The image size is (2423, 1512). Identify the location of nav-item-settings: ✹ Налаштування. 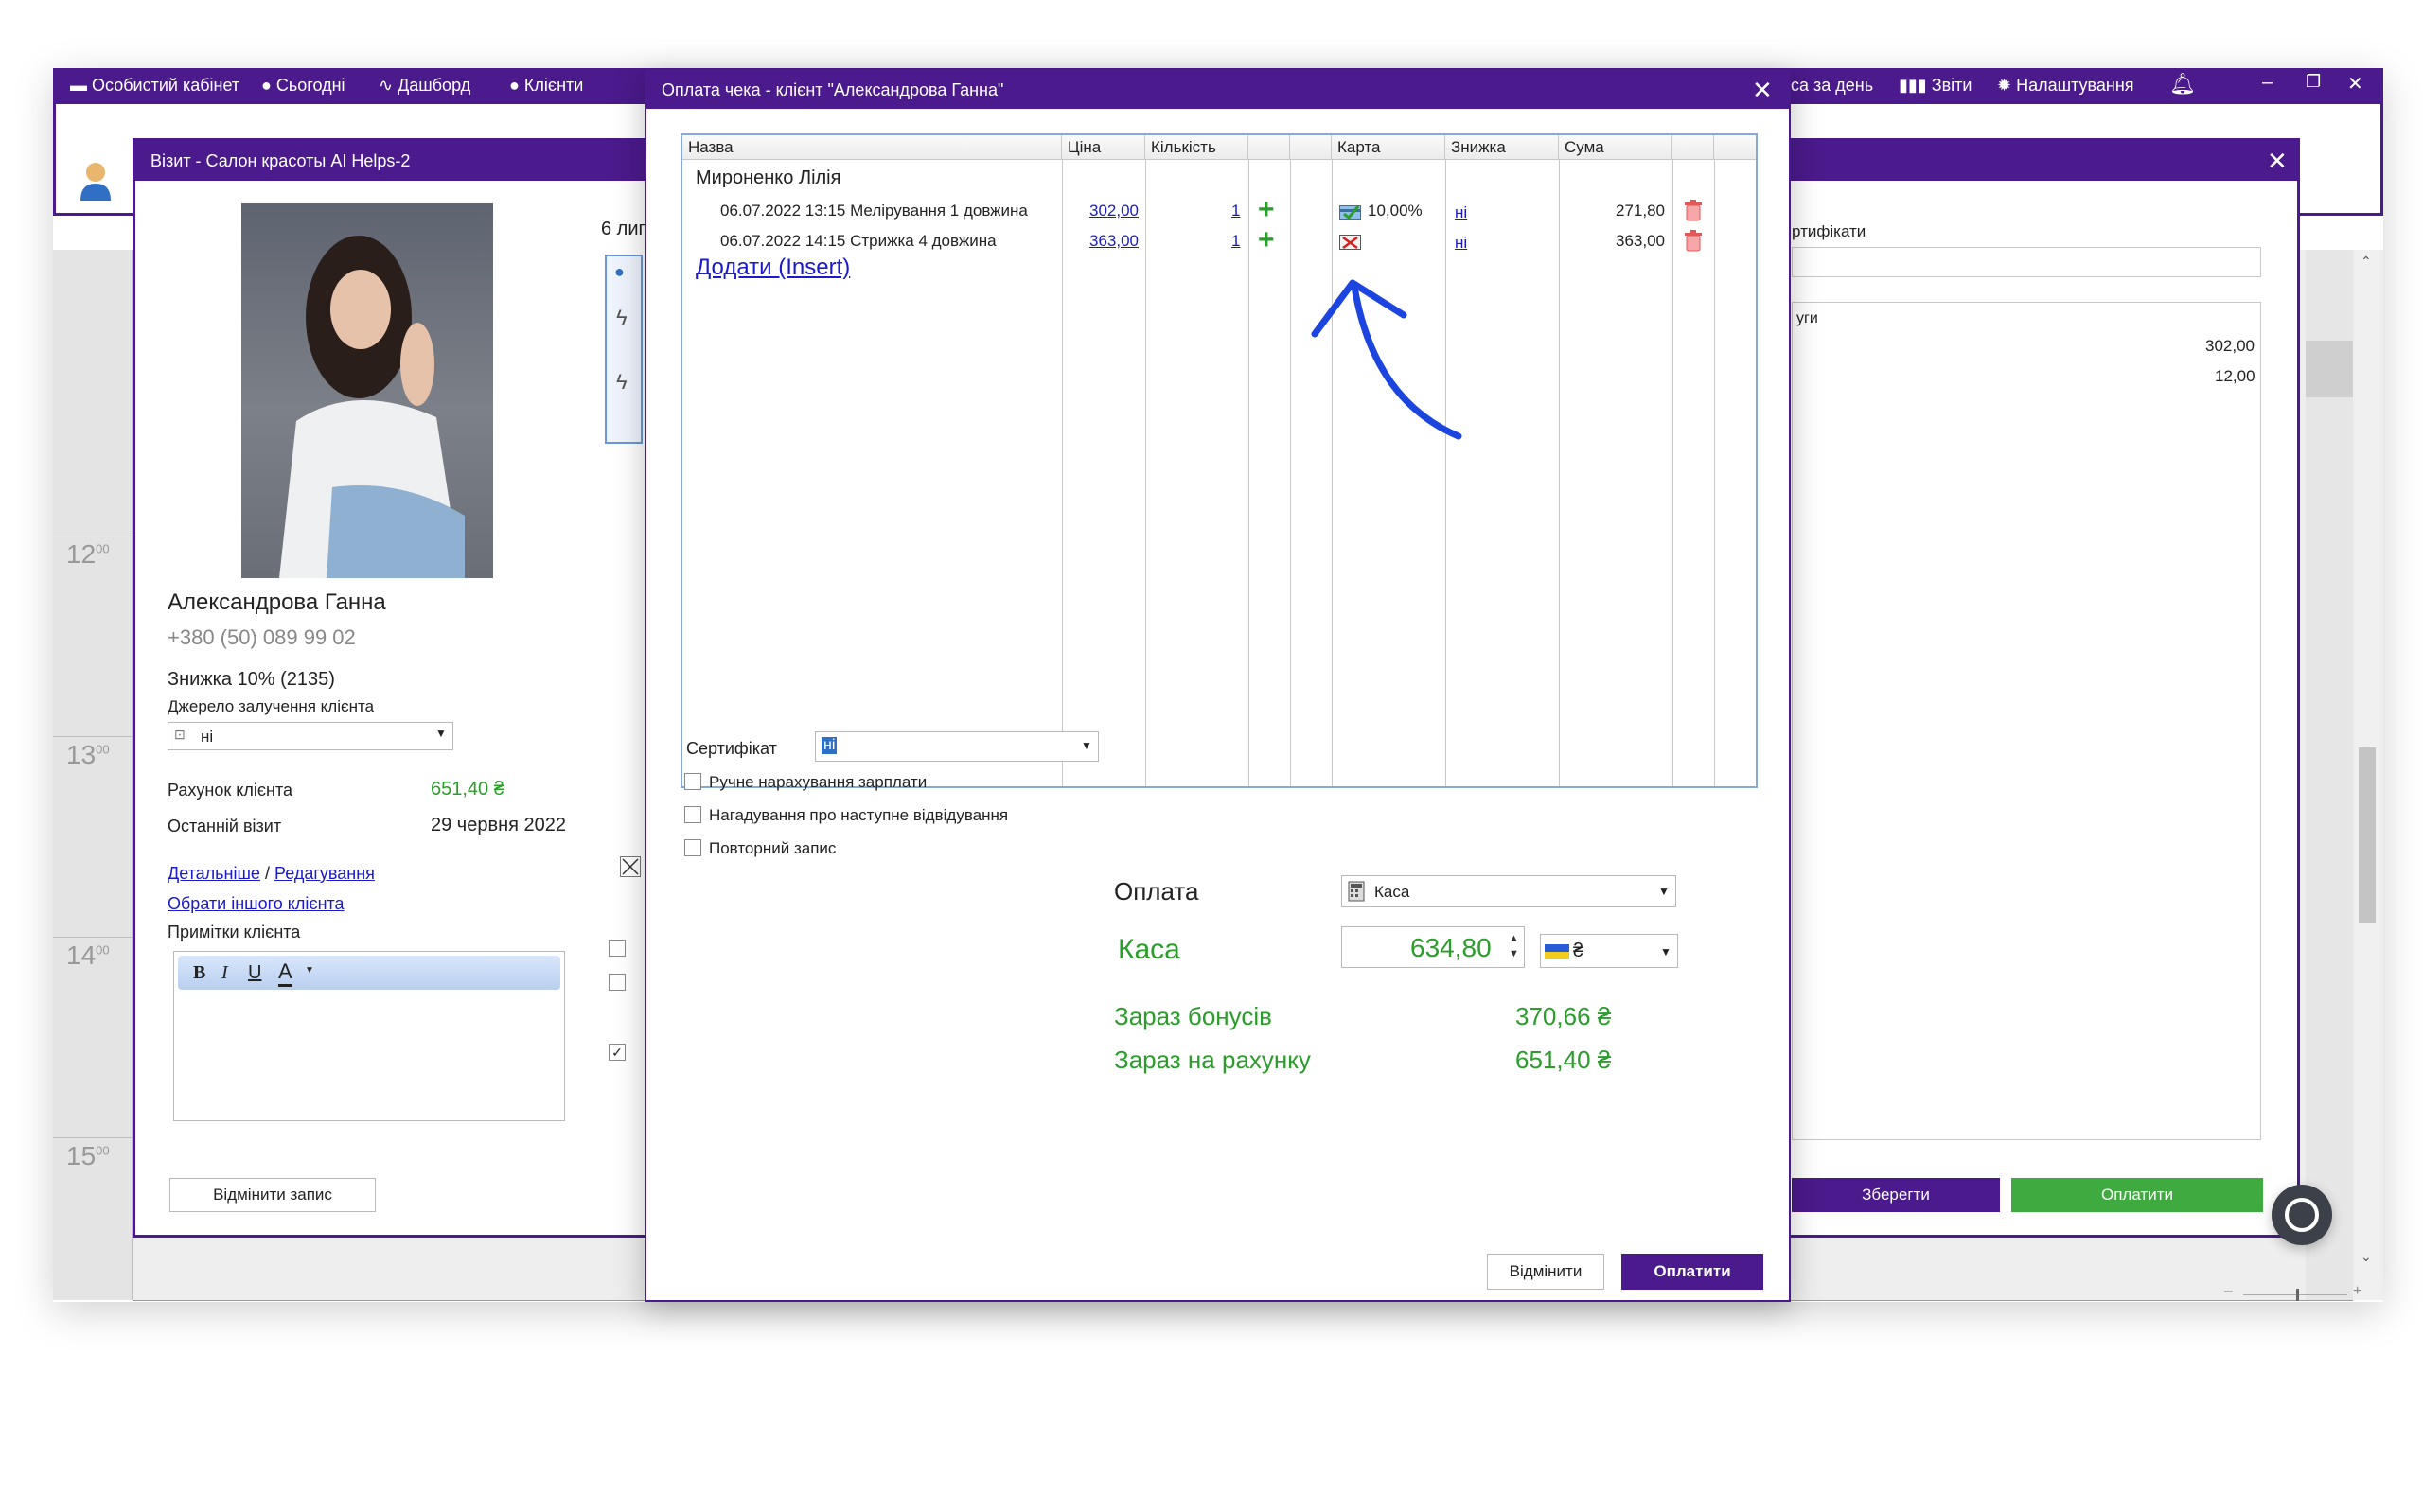
(2065, 86).